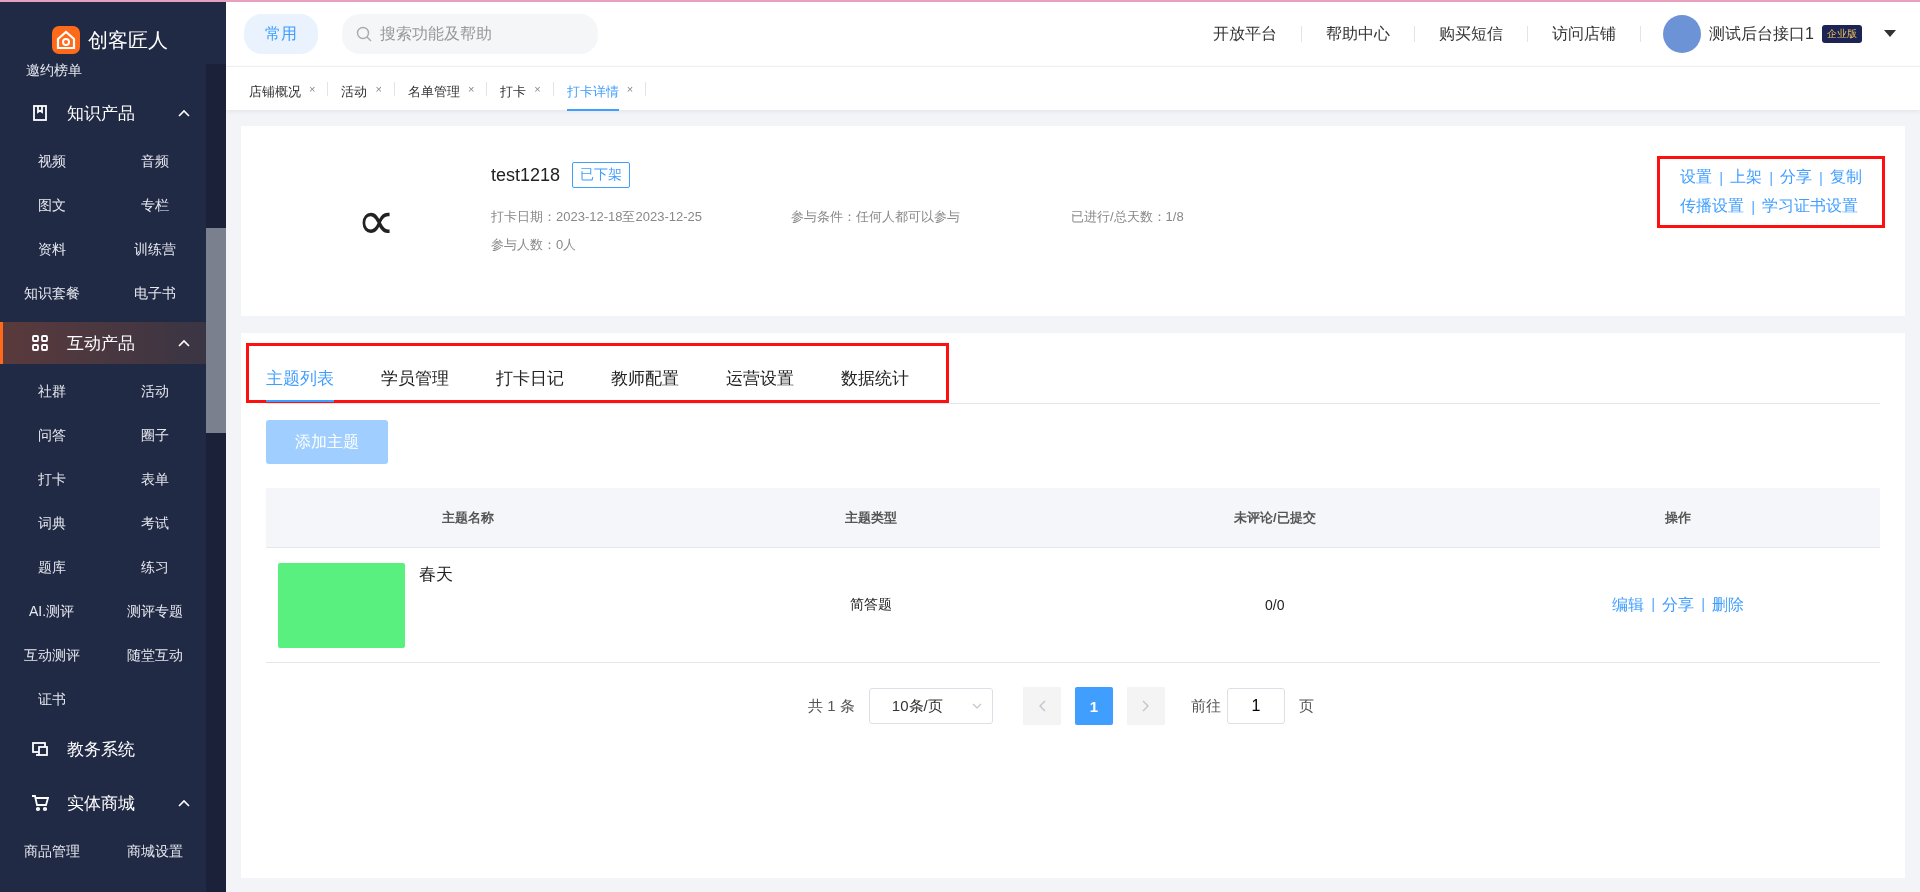 The height and width of the screenshot is (892, 1920). What do you see at coordinates (51, 294) in the screenshot?
I see `sidebar-item: 知识套餐` at bounding box center [51, 294].